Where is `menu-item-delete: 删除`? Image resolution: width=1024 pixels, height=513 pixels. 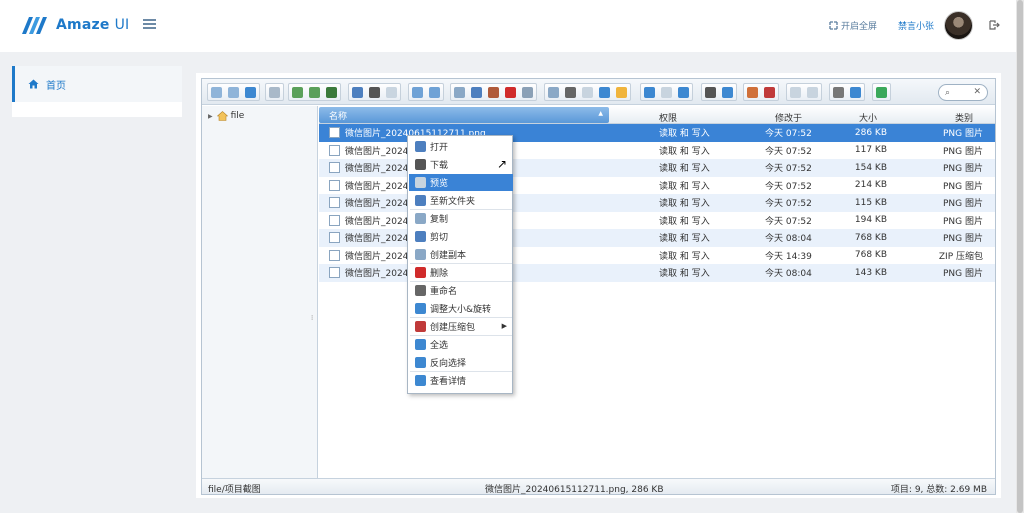 menu-item-delete: 删除 is located at coordinates (461, 272).